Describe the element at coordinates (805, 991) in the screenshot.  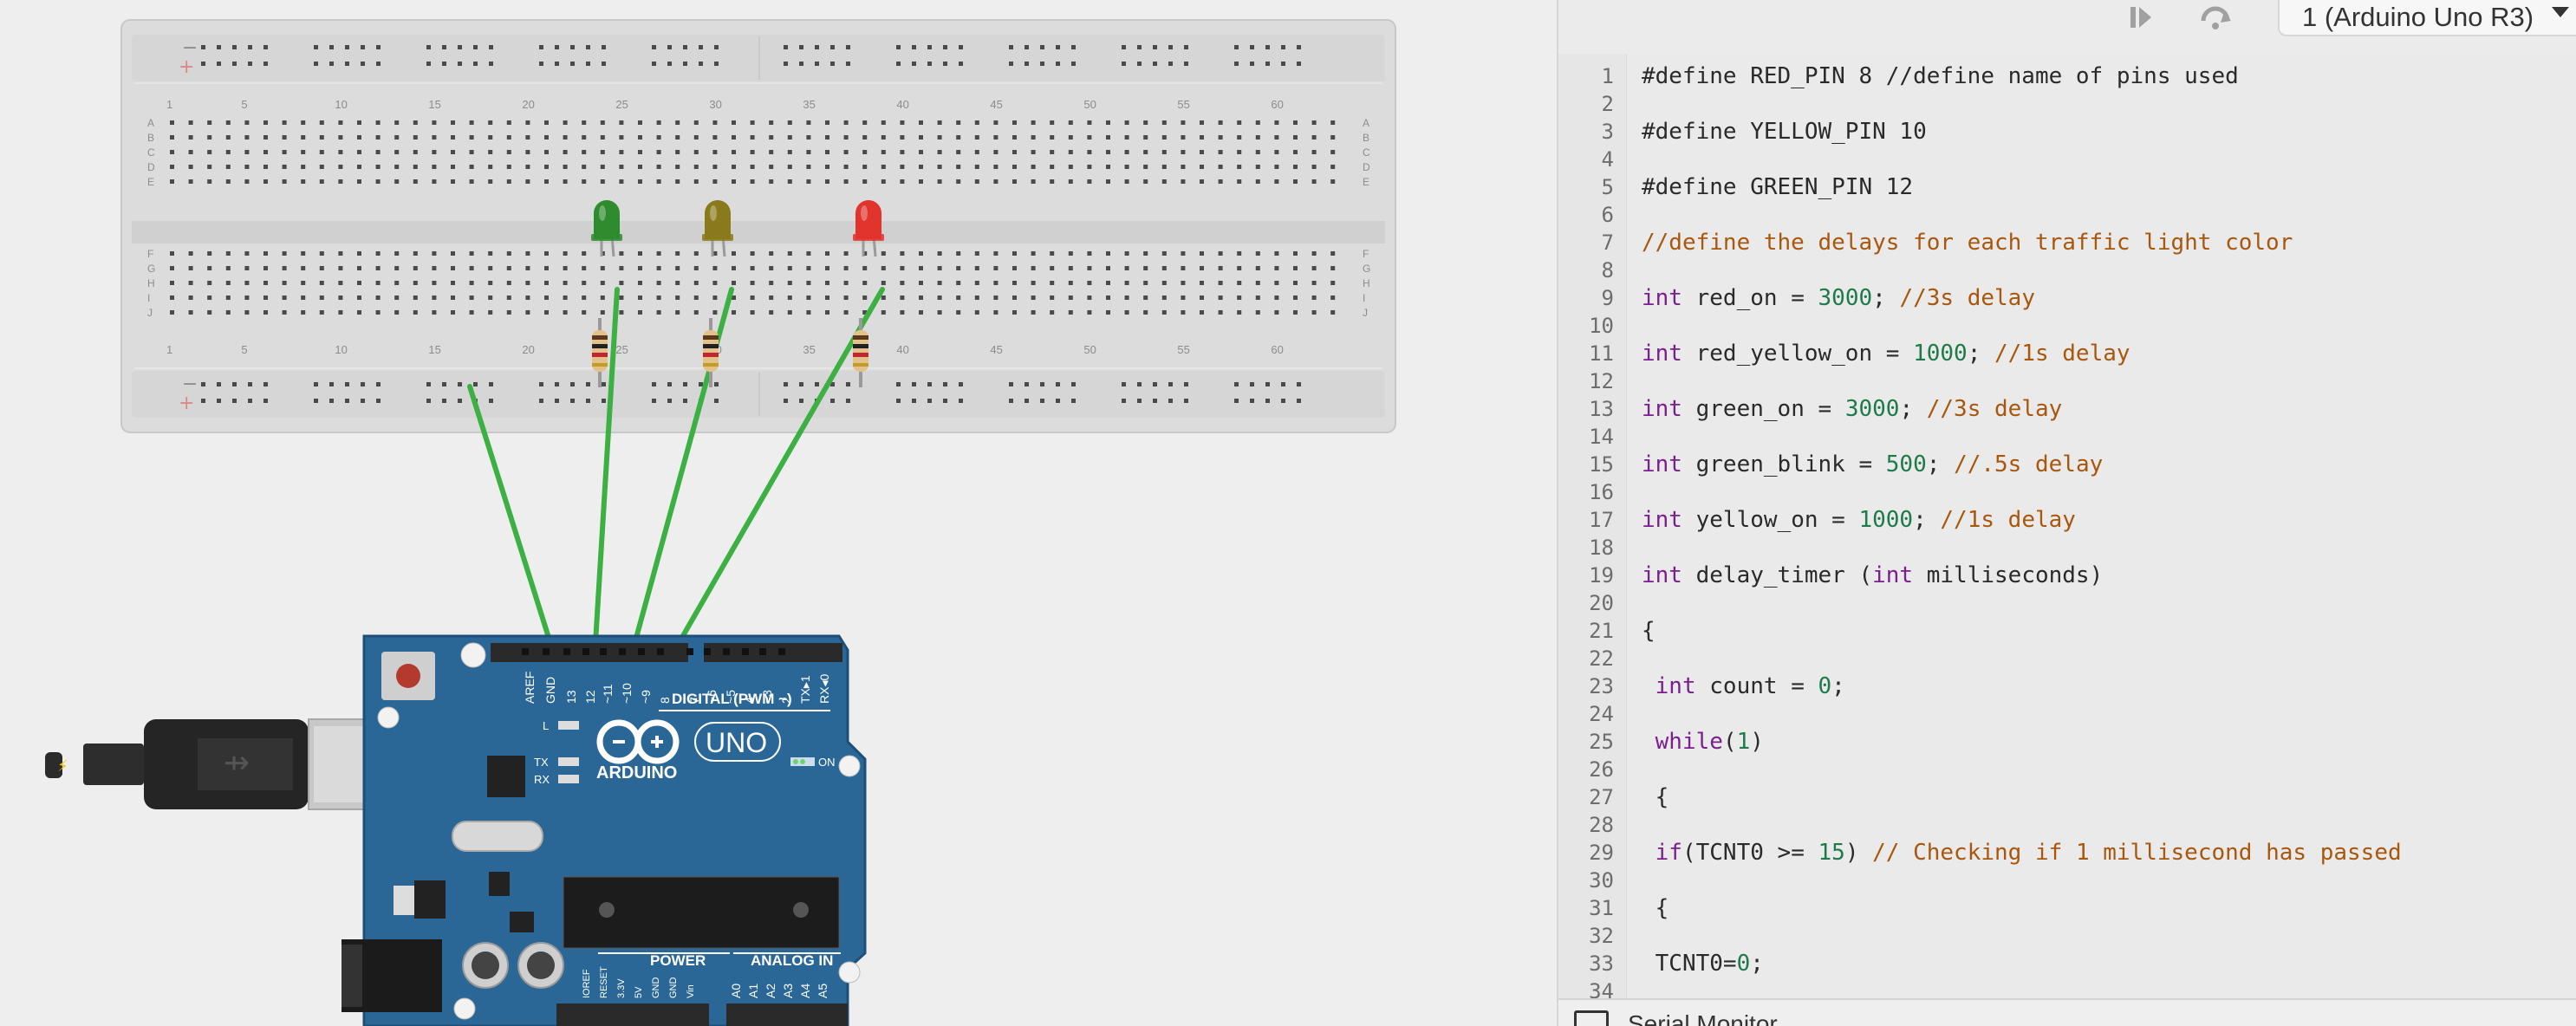
I see `analog-pin-label: A4` at that location.